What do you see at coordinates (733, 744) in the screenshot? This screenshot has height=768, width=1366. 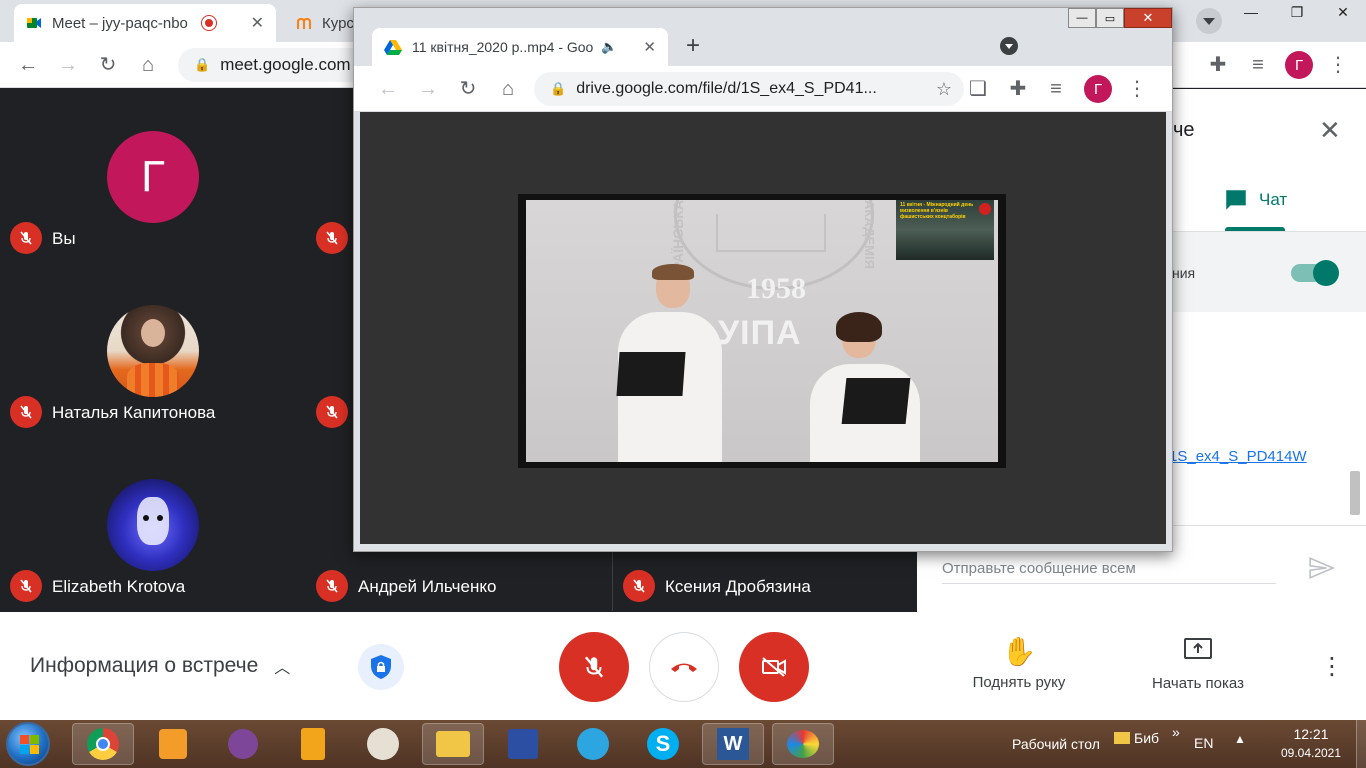 I see `taskbar-word: W` at bounding box center [733, 744].